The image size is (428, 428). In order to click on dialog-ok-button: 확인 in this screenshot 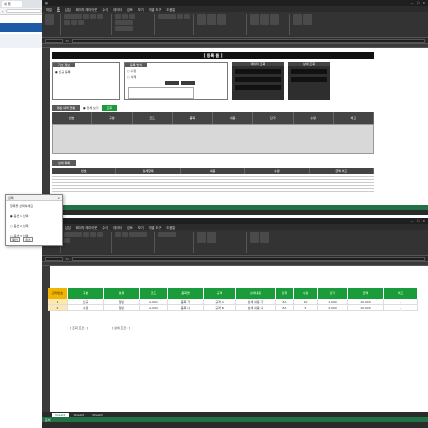, I will do `click(15, 239)`.